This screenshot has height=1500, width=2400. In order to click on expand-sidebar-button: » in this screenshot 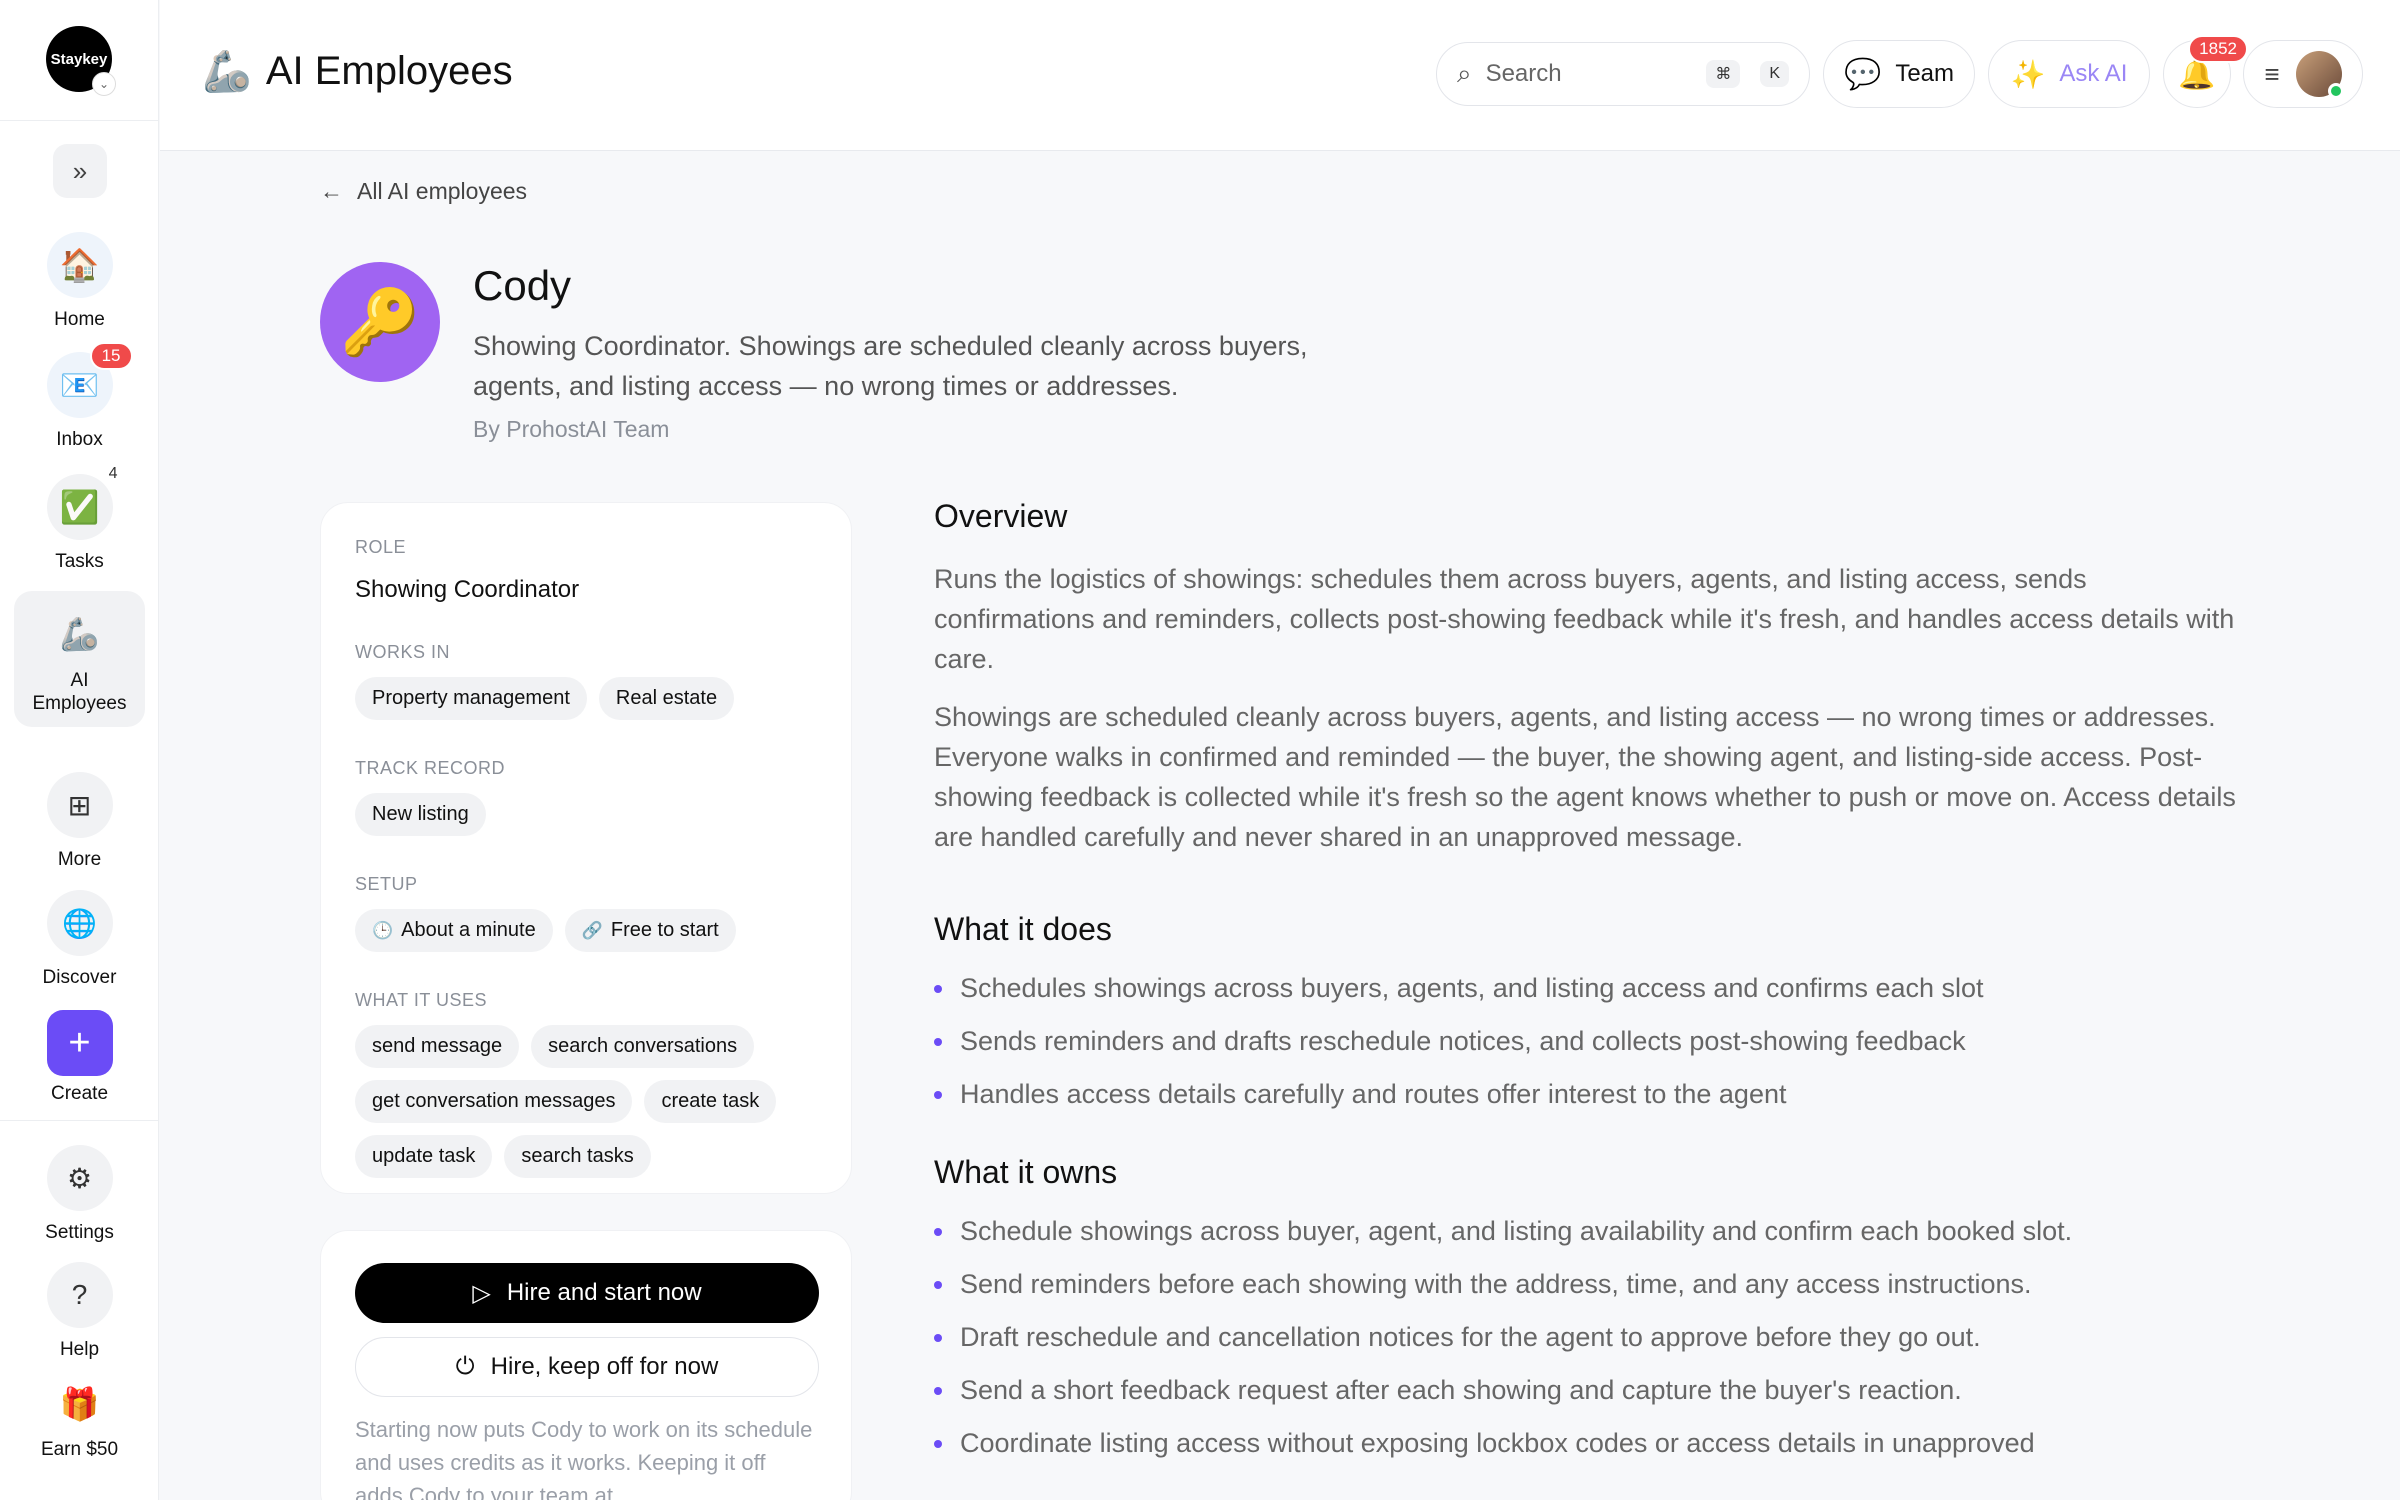, I will do `click(80, 171)`.